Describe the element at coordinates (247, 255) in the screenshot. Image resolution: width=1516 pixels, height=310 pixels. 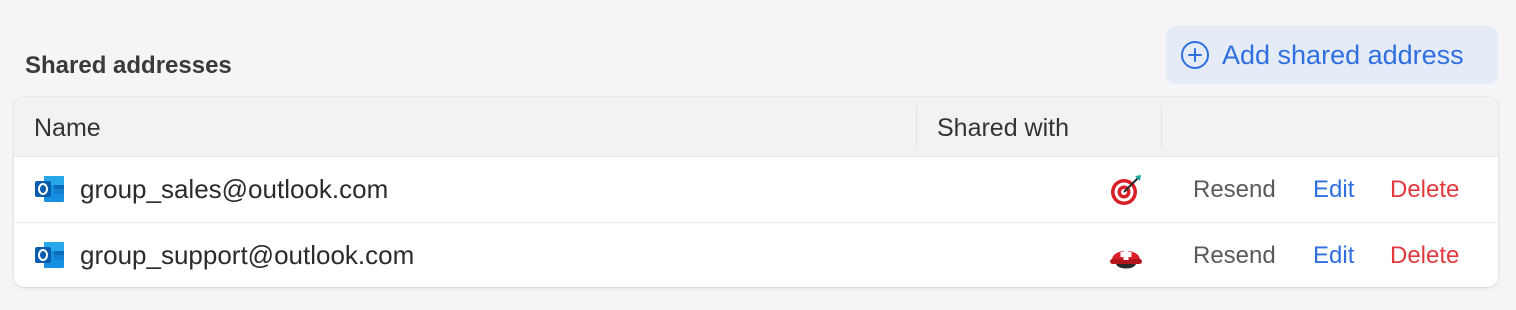
I see `shared-address-email: group_support@outlook.com` at that location.